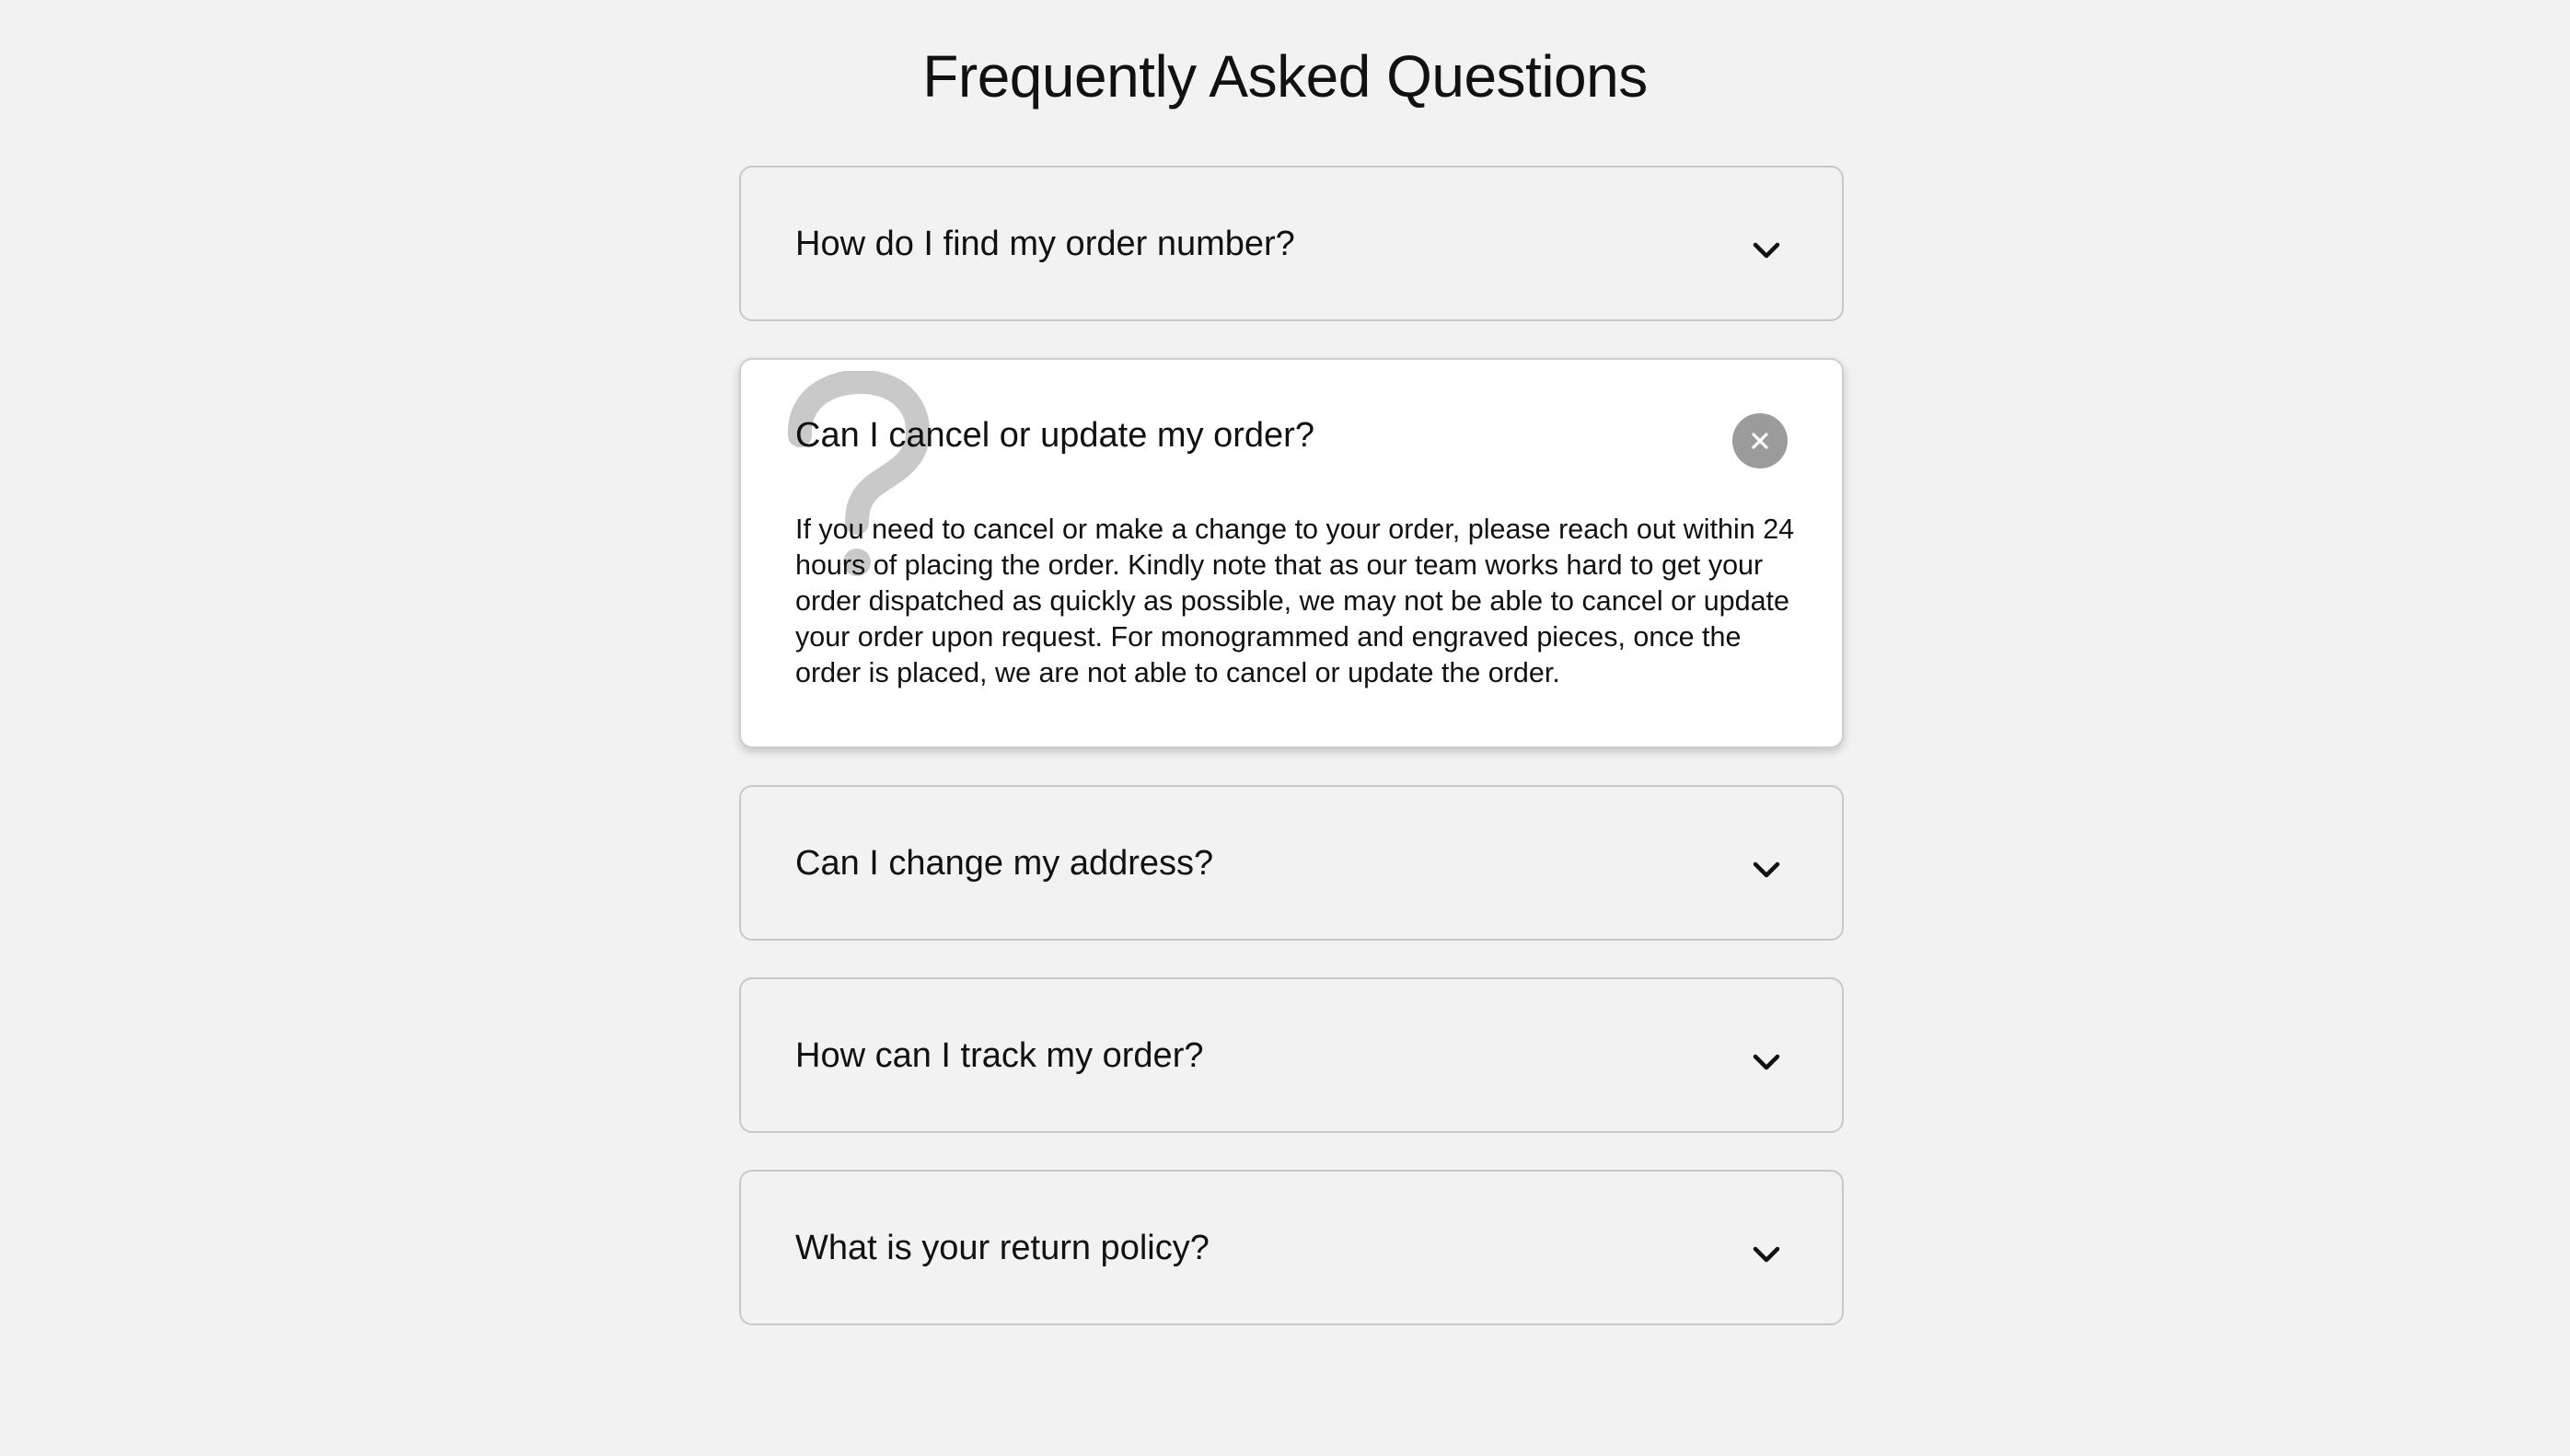 This screenshot has height=1456, width=2570. Describe the element at coordinates (1045, 244) in the screenshot. I see `faq-question: How do I find my order number?` at that location.